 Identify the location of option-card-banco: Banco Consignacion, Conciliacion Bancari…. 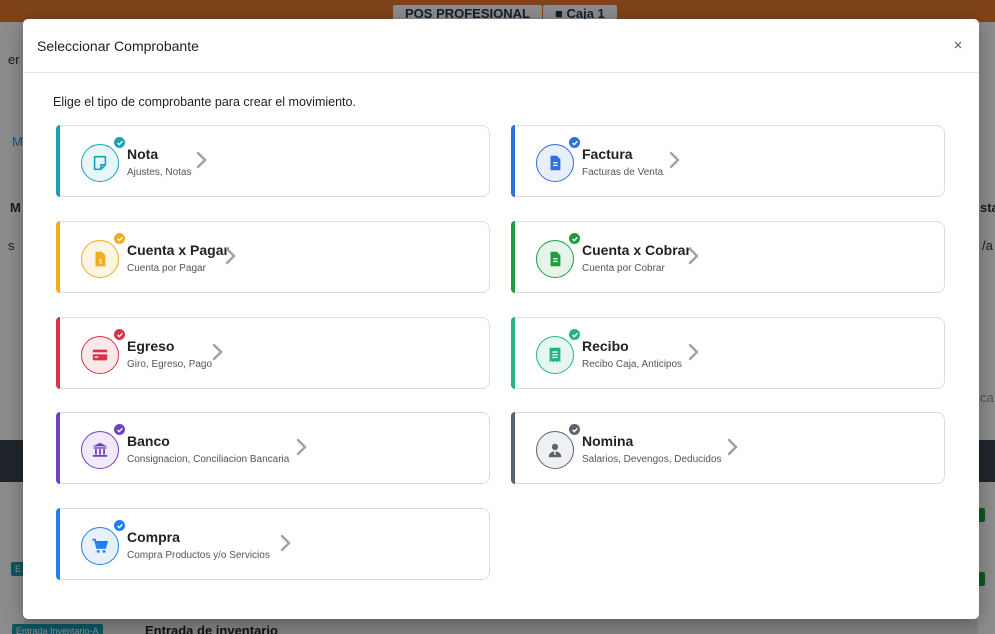
(273, 448).